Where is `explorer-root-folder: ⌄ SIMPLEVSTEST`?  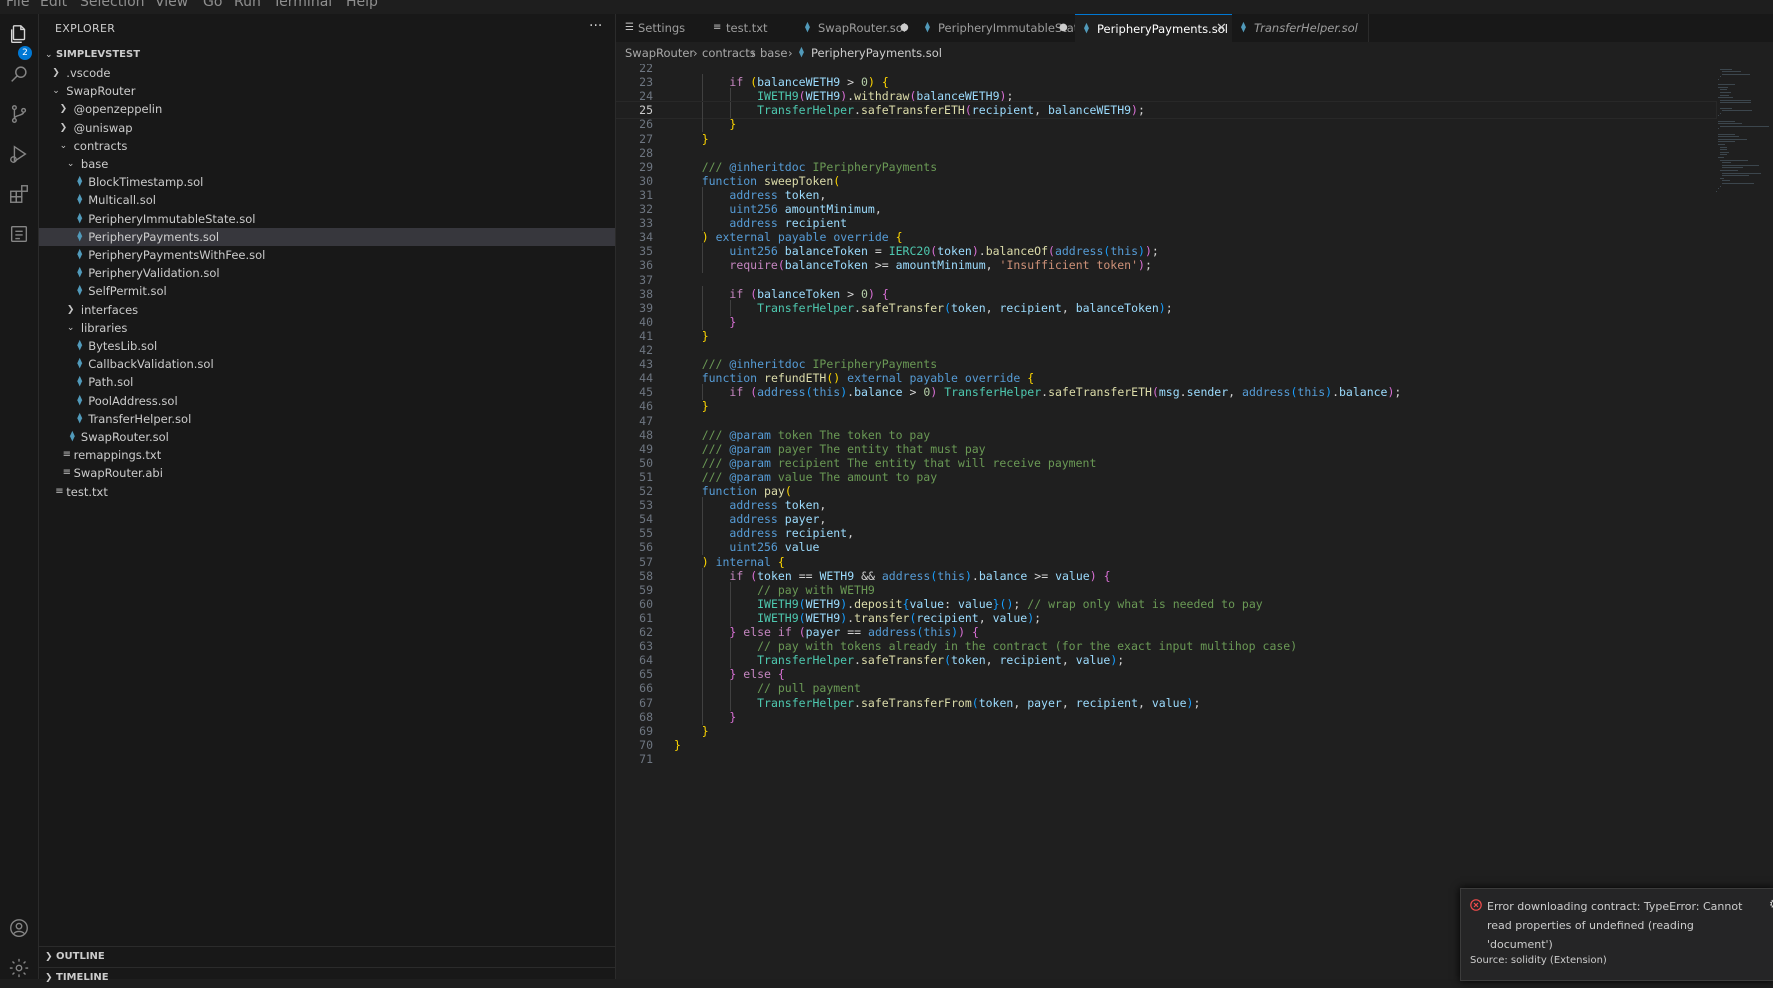 explorer-root-folder: ⌄ SIMPLEVSTEST is located at coordinates (327, 55).